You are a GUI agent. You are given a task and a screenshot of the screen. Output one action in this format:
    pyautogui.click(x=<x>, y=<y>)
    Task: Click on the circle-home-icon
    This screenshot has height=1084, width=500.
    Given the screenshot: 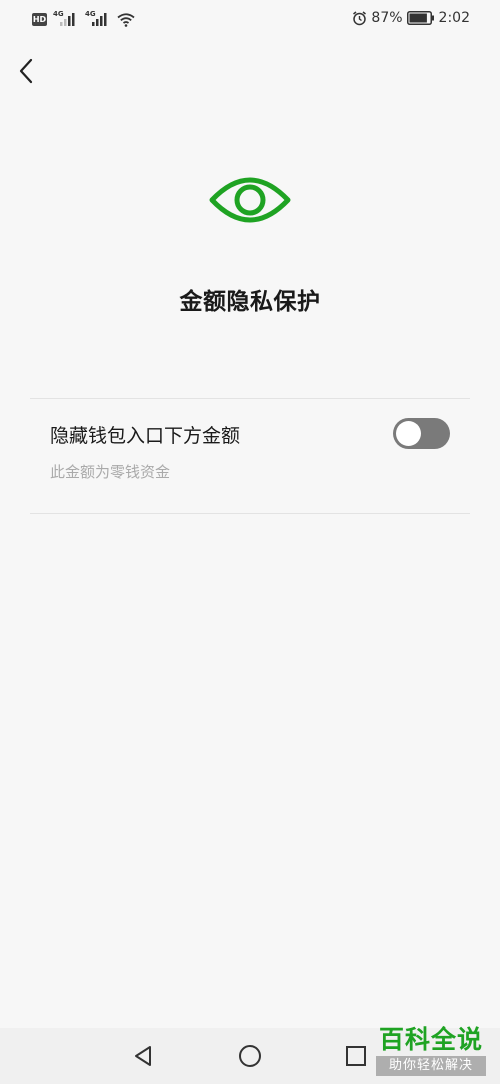 What is the action you would take?
    pyautogui.click(x=250, y=1056)
    